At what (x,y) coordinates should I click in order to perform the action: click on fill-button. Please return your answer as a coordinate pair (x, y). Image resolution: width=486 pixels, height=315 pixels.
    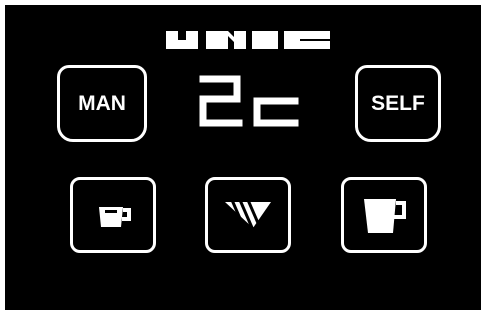
    Looking at the image, I should click on (248, 215).